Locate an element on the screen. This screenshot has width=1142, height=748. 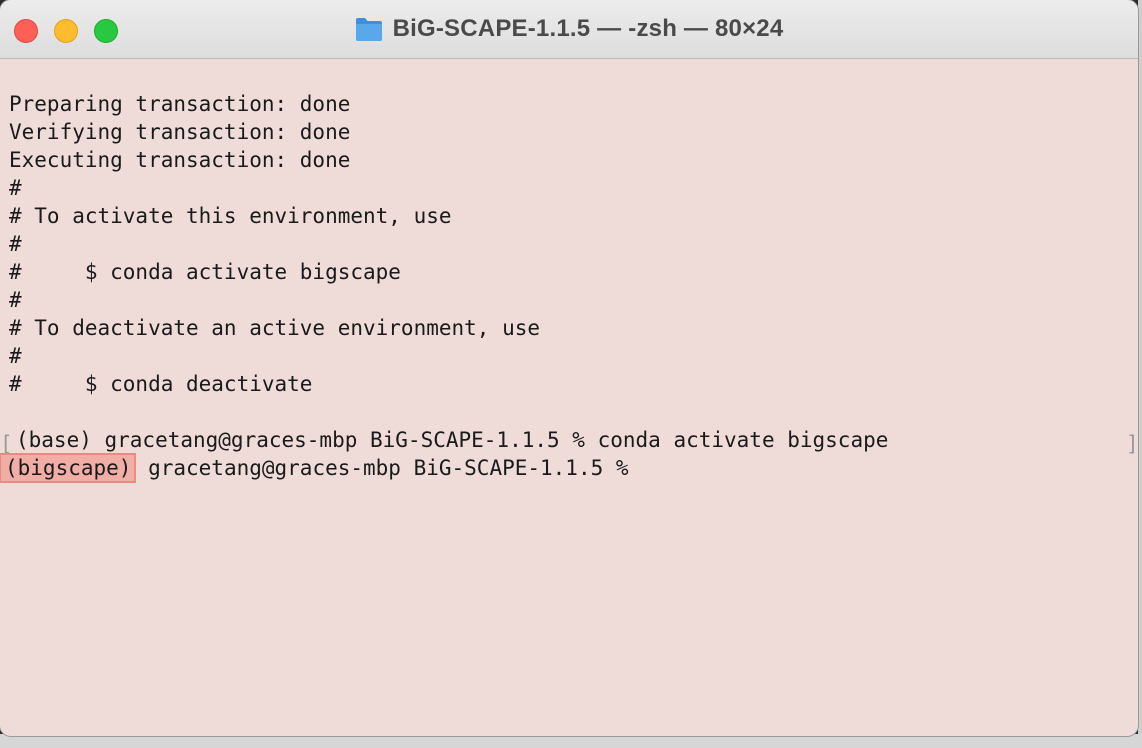
terminal-line: Verifying transaction: done is located at coordinates (180, 132).